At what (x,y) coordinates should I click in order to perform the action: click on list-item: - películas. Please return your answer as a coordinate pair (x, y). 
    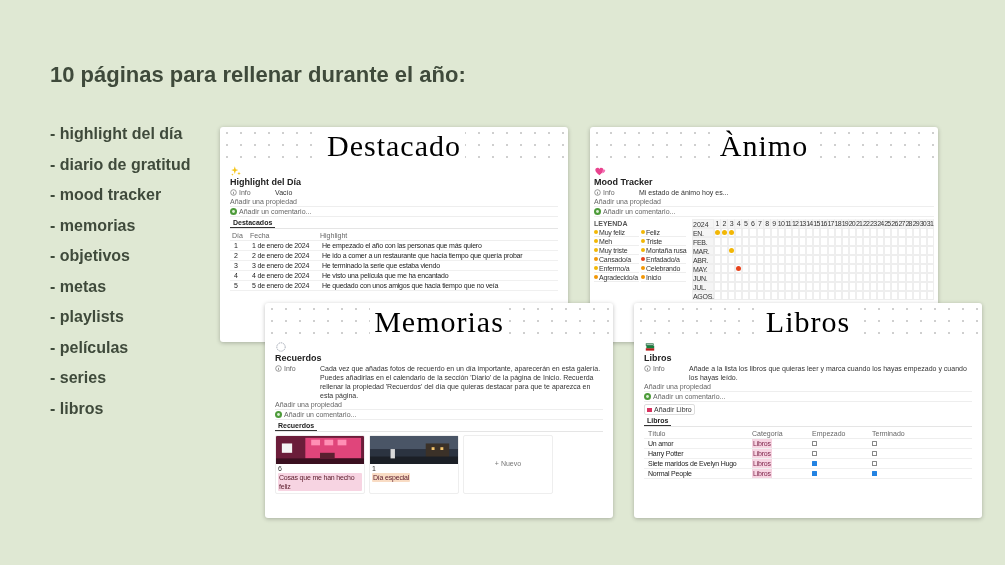
    Looking at the image, I should click on (90, 347).